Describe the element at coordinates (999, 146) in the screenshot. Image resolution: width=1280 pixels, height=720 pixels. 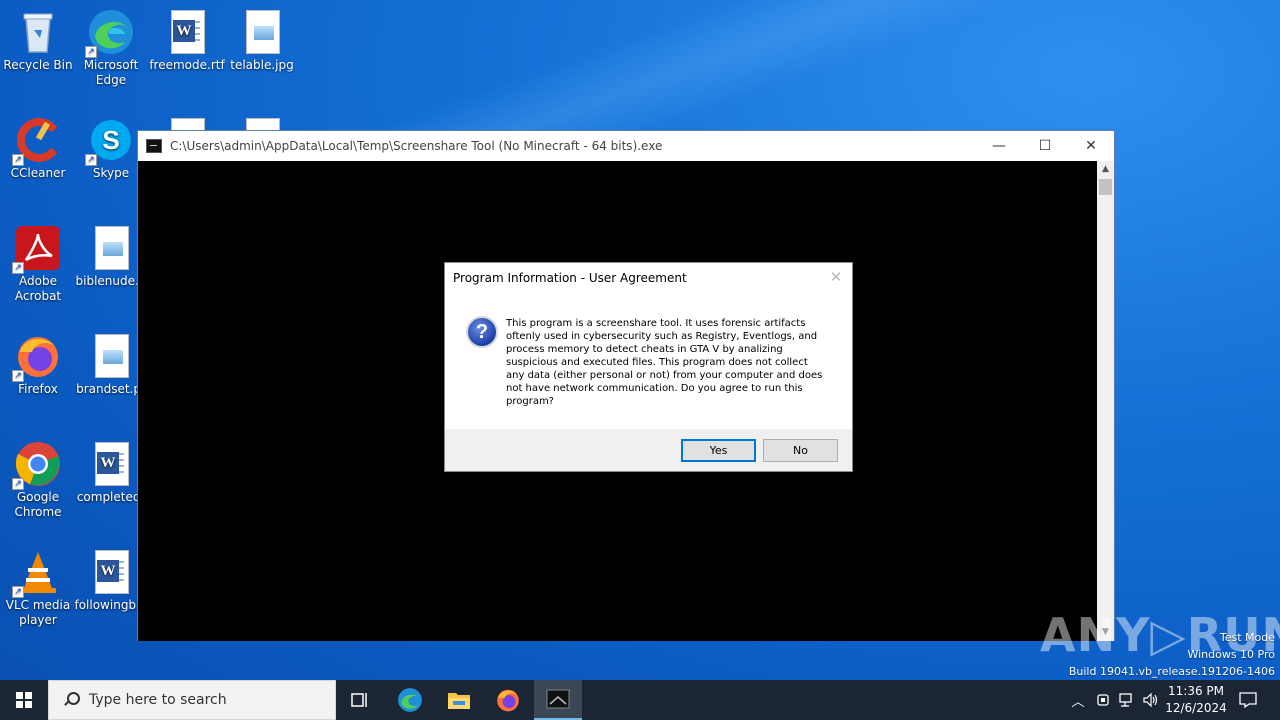
I see `minimize-button: —` at that location.